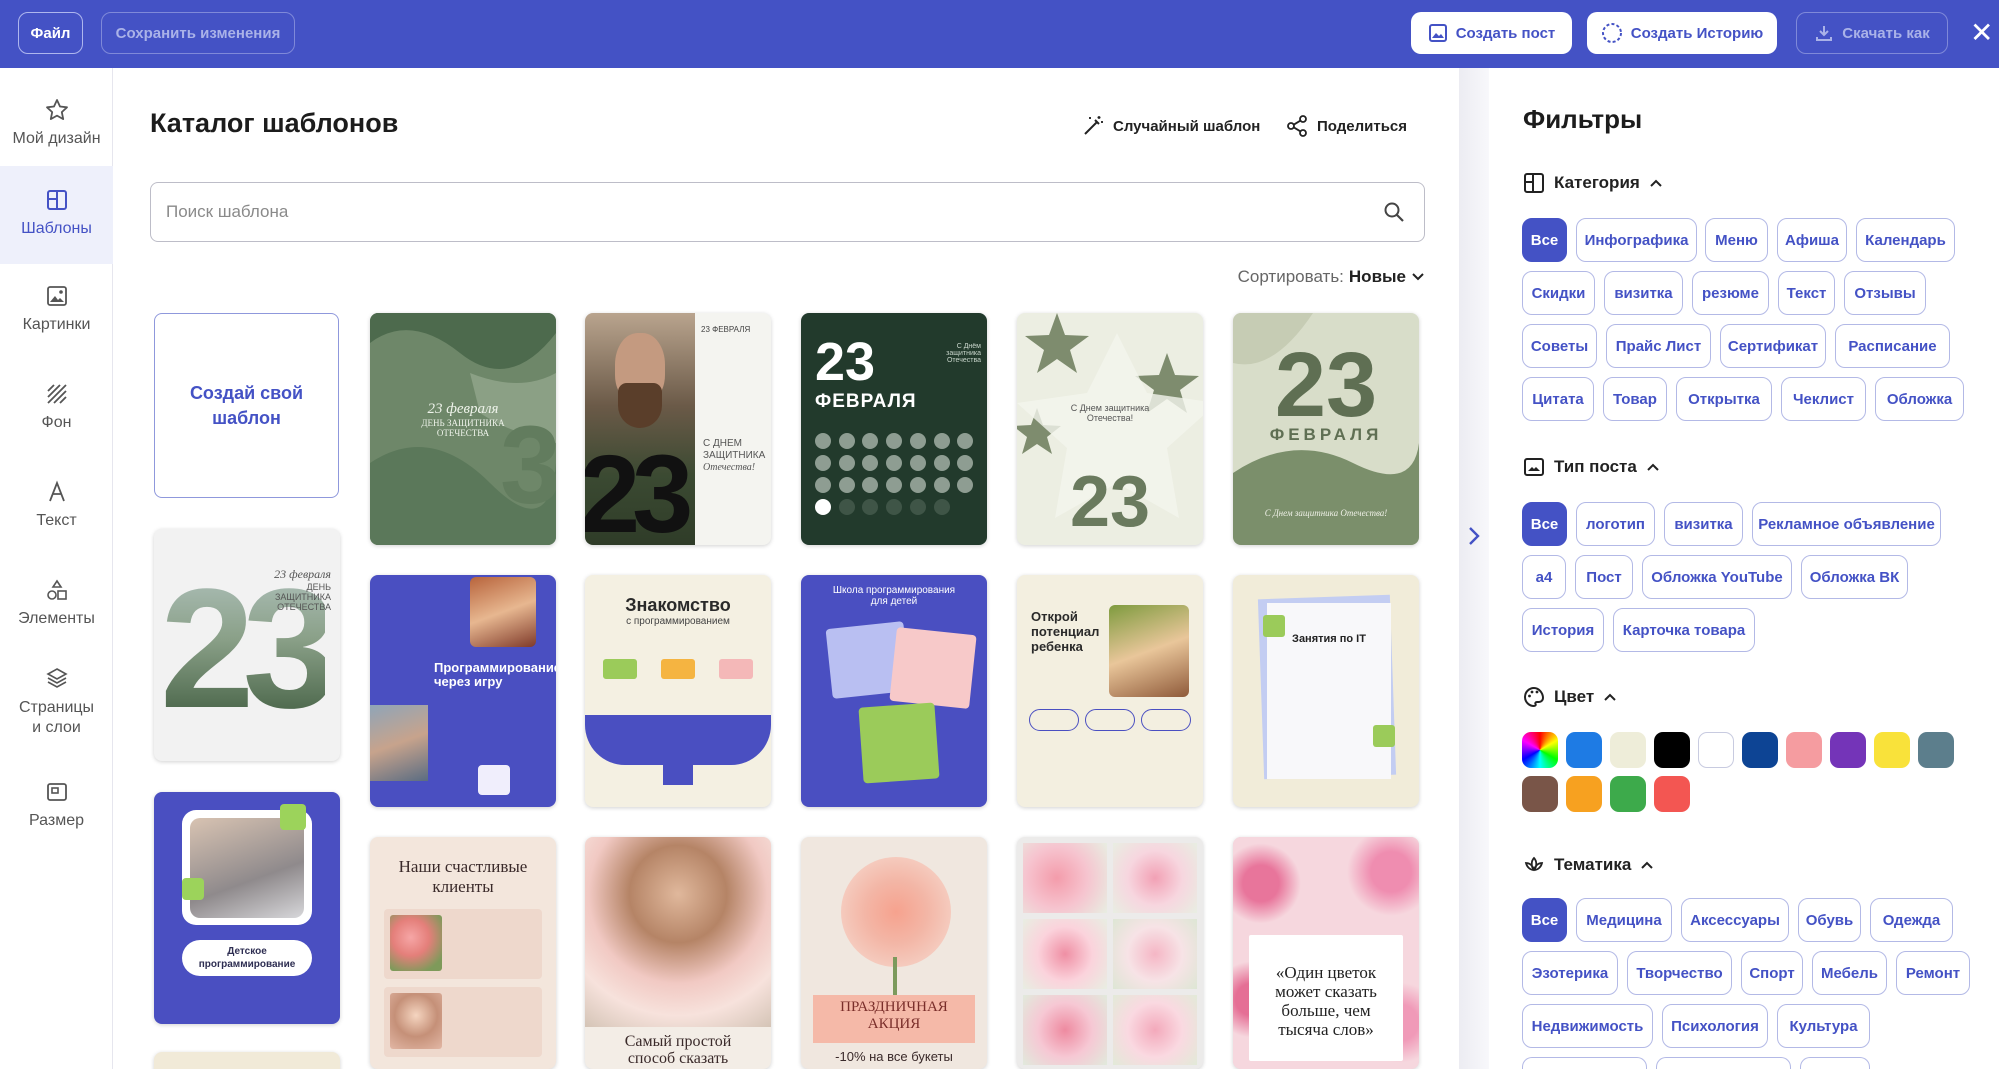 Image resolution: width=1999 pixels, height=1069 pixels. What do you see at coordinates (1658, 346) in the screenshot?
I see `chip-category: Прайс Лист` at bounding box center [1658, 346].